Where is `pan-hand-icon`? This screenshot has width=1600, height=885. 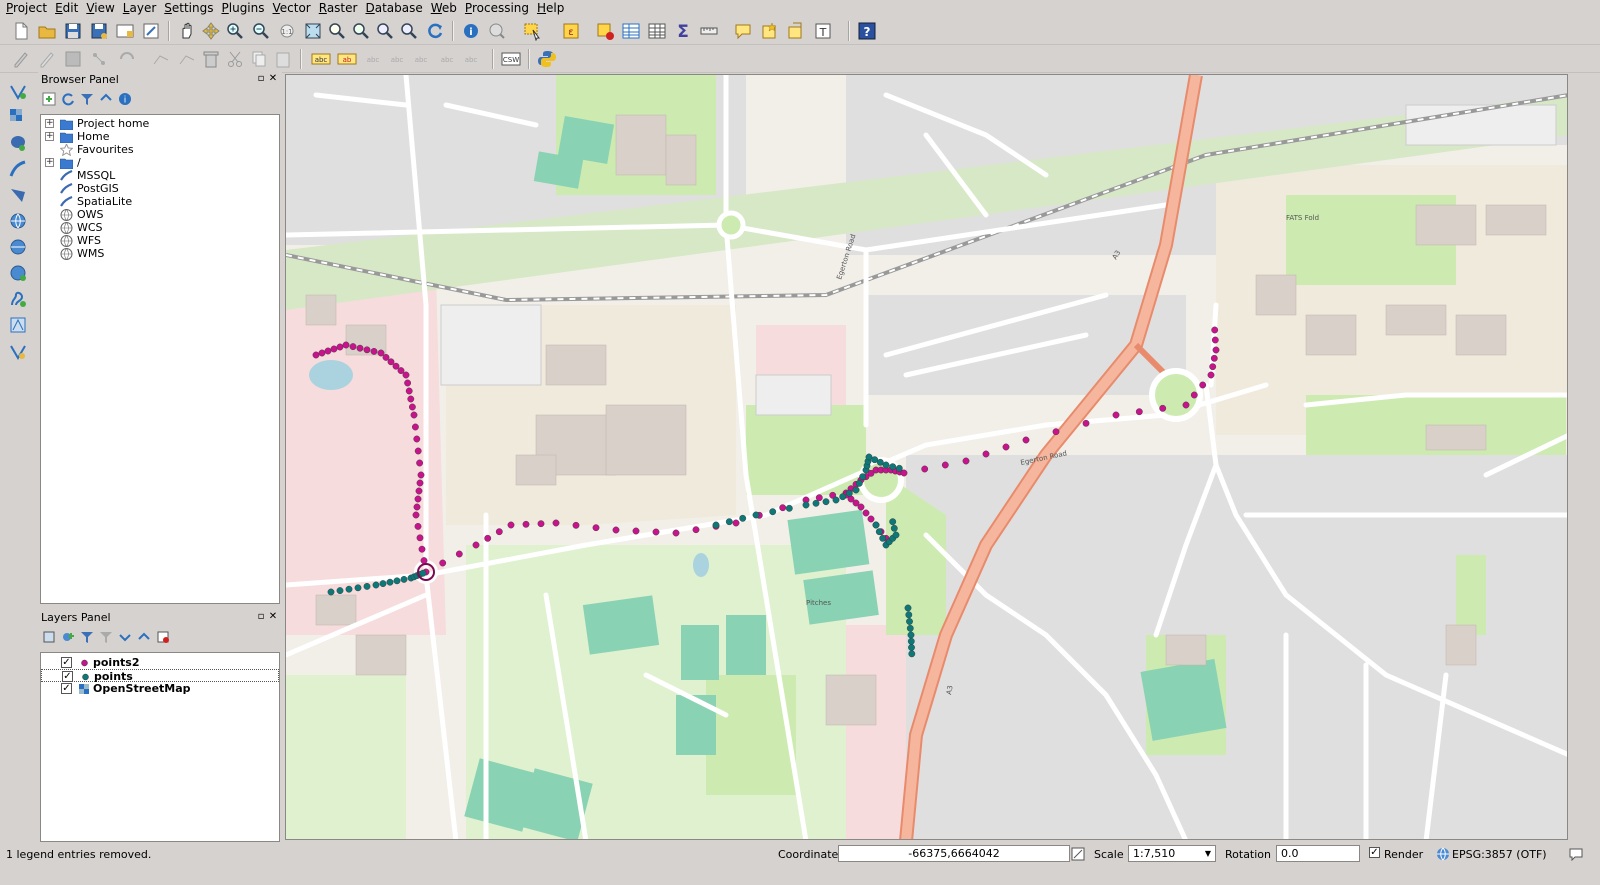 pan-hand-icon is located at coordinates (187, 31).